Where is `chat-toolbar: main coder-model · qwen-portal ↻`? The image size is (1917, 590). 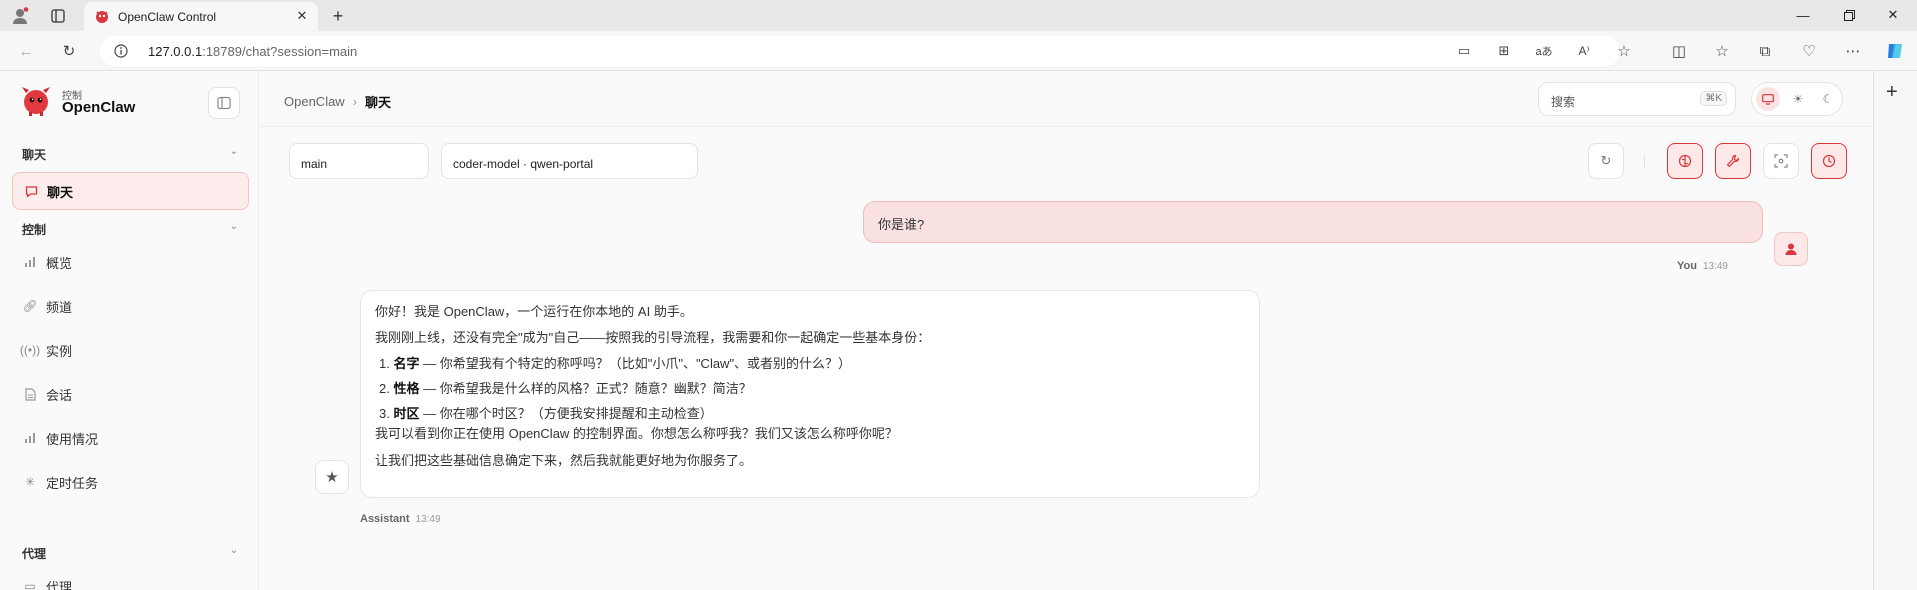
chat-toolbar: main coder-model · qwen-portal ↻ is located at coordinates (1066, 156).